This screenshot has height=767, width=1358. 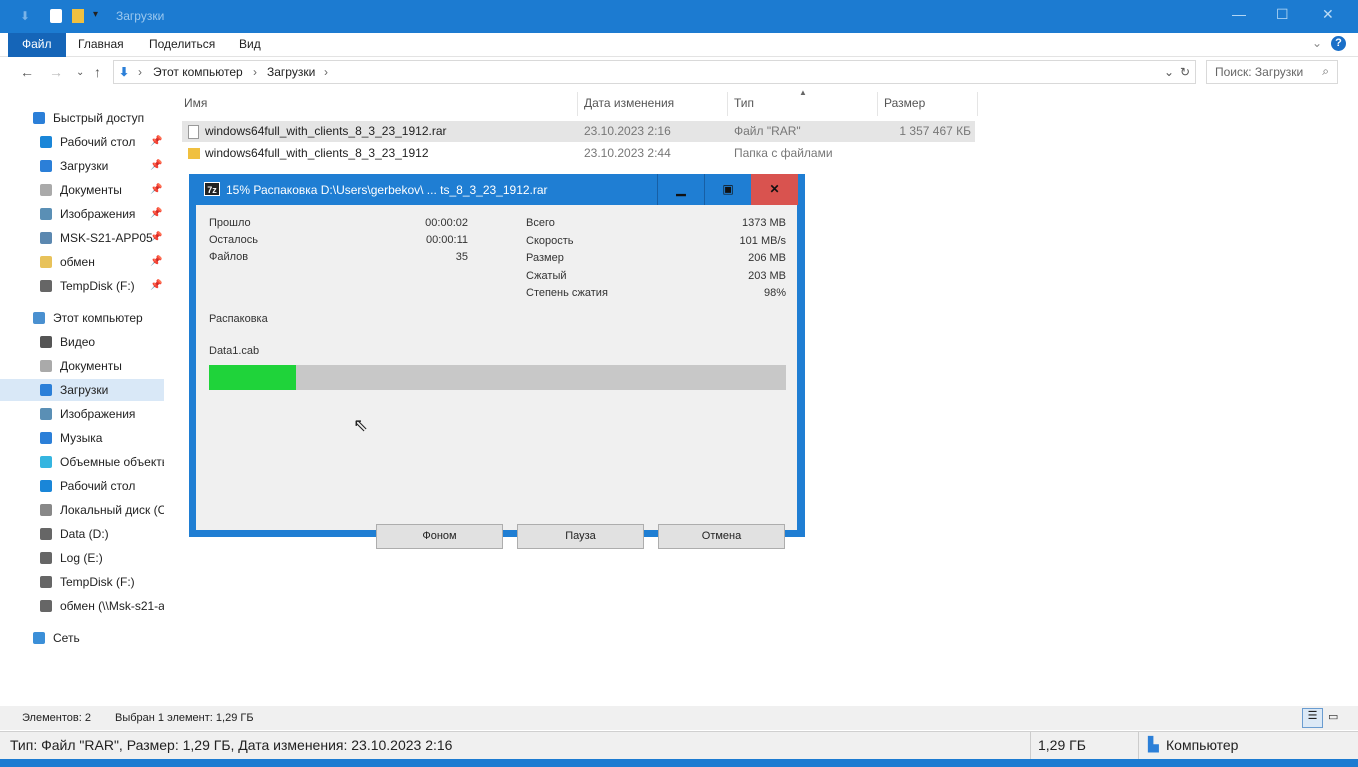 What do you see at coordinates (56, 72) in the screenshot?
I see `forward-button: →` at bounding box center [56, 72].